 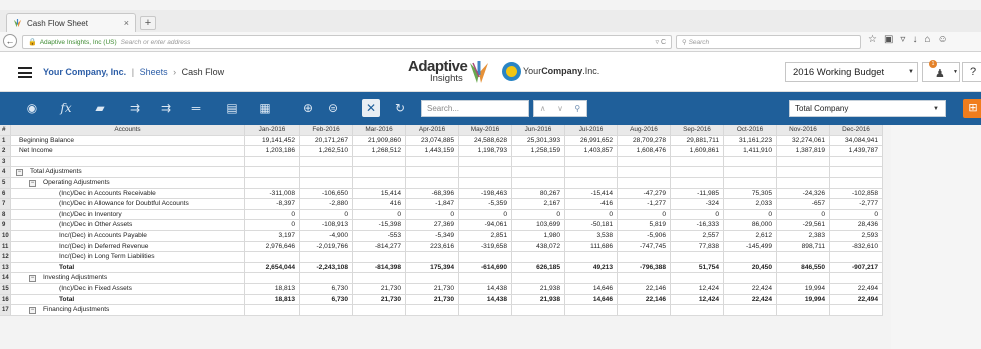 What do you see at coordinates (538, 194) in the screenshot?
I see `value-cell: 80,267` at bounding box center [538, 194].